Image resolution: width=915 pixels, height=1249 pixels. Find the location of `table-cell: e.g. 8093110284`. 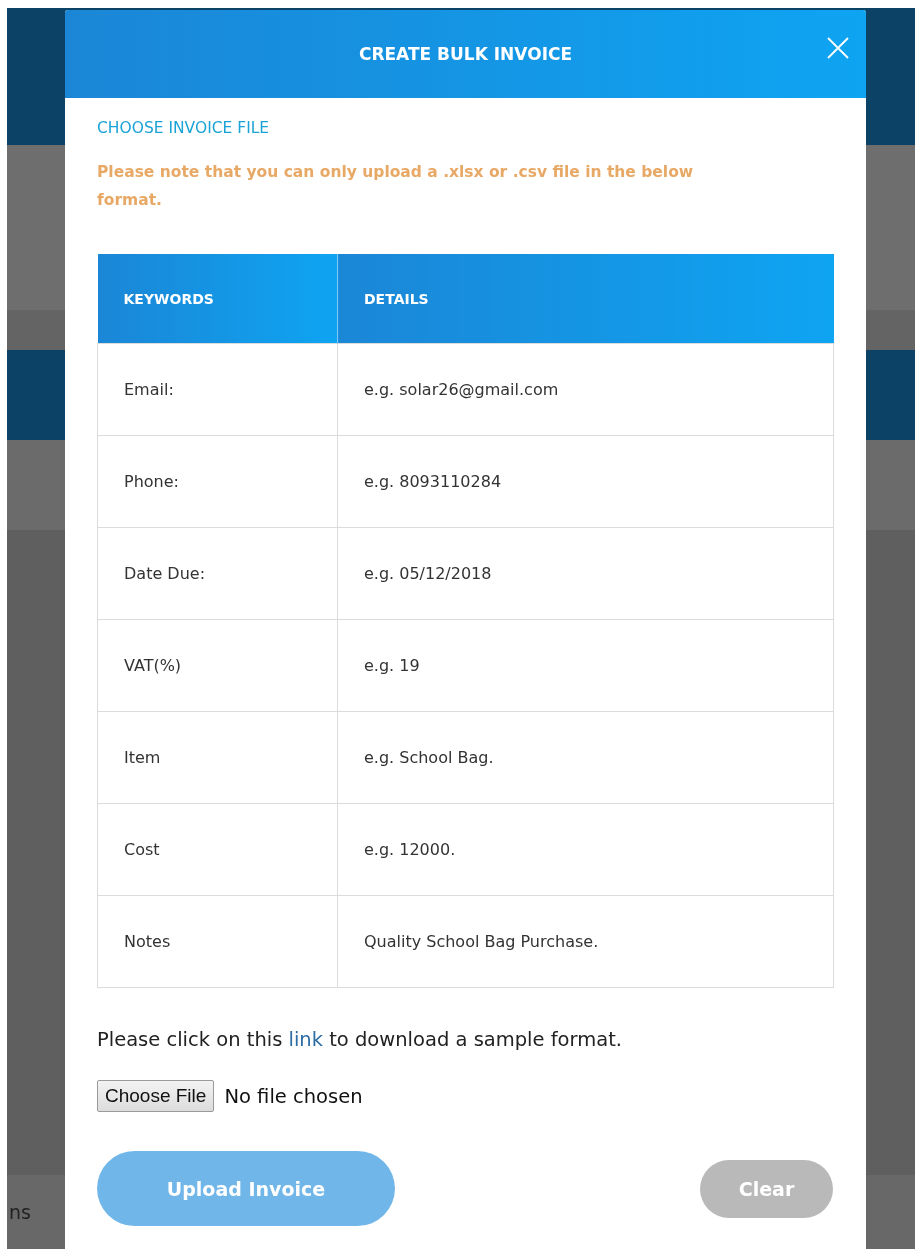

table-cell: e.g. 8093110284 is located at coordinates (585, 481).